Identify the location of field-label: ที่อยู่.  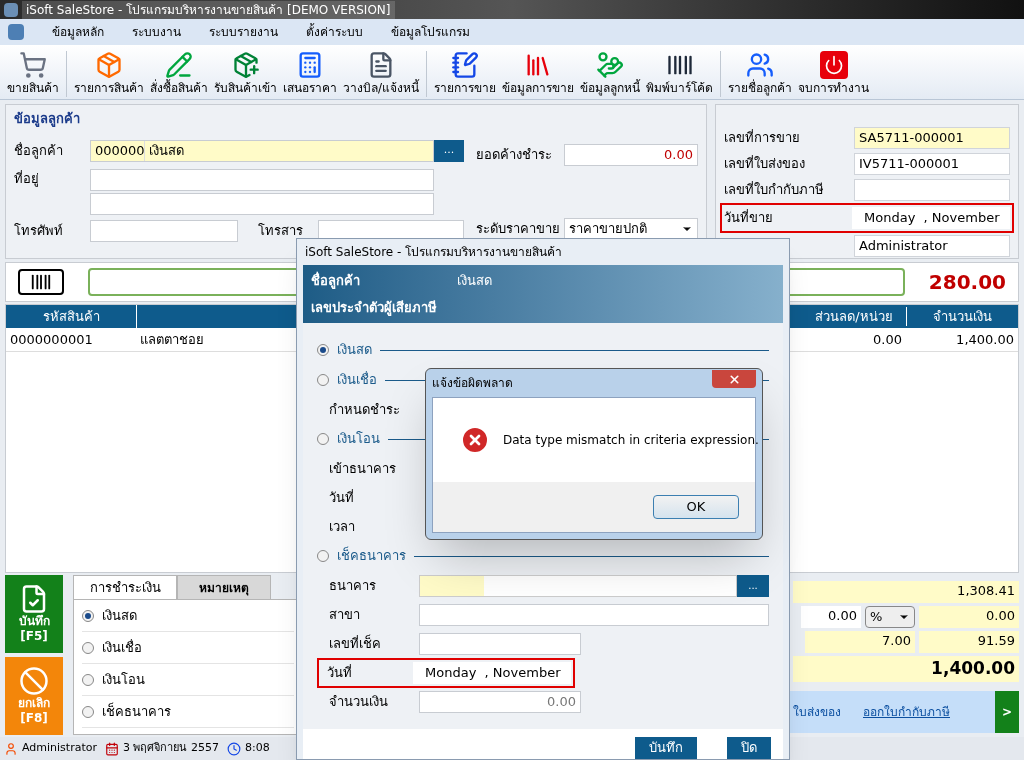
(27, 179).